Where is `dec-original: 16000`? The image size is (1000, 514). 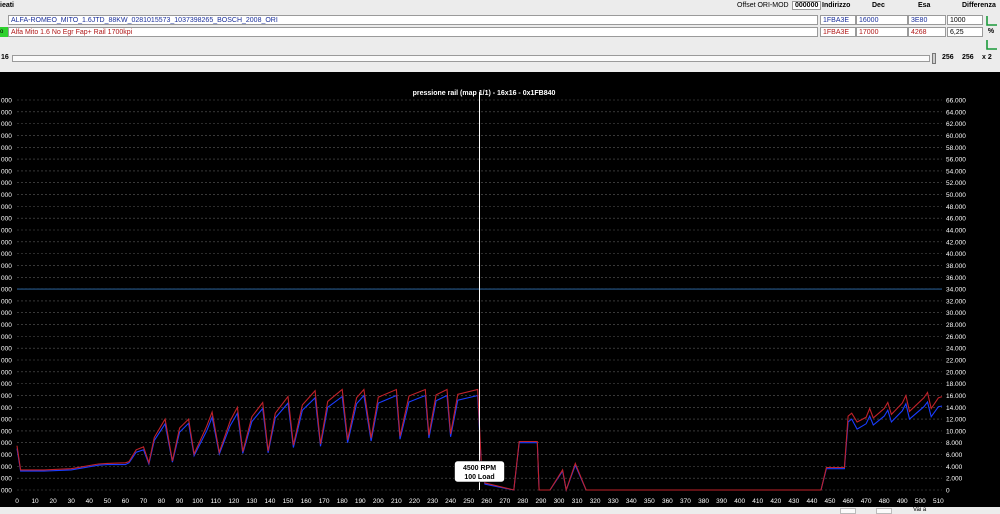 dec-original: 16000 is located at coordinates (882, 20).